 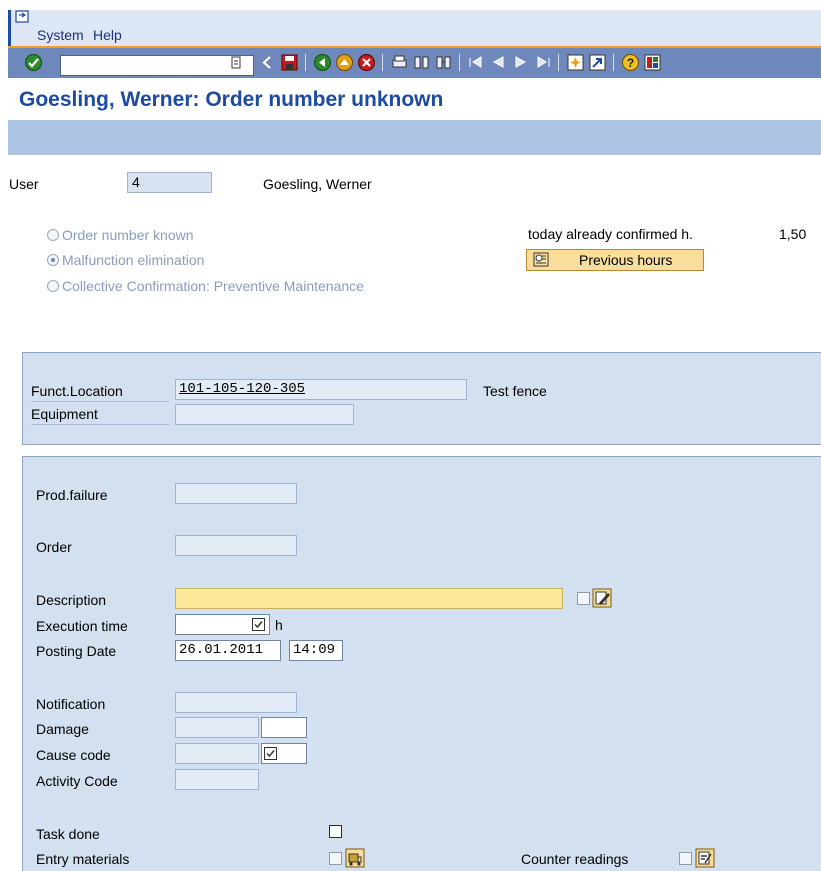 I want to click on previous-hours-button: Previous hours, so click(x=615, y=260).